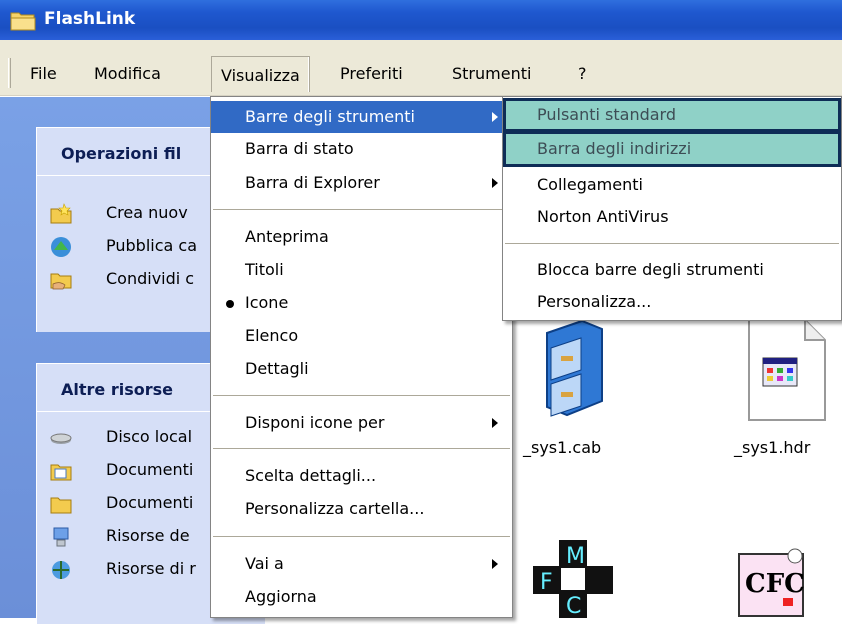 Image resolution: width=842 pixels, height=624 pixels. What do you see at coordinates (272, 335) in the screenshot?
I see `menu-item-label: Elenco` at bounding box center [272, 335].